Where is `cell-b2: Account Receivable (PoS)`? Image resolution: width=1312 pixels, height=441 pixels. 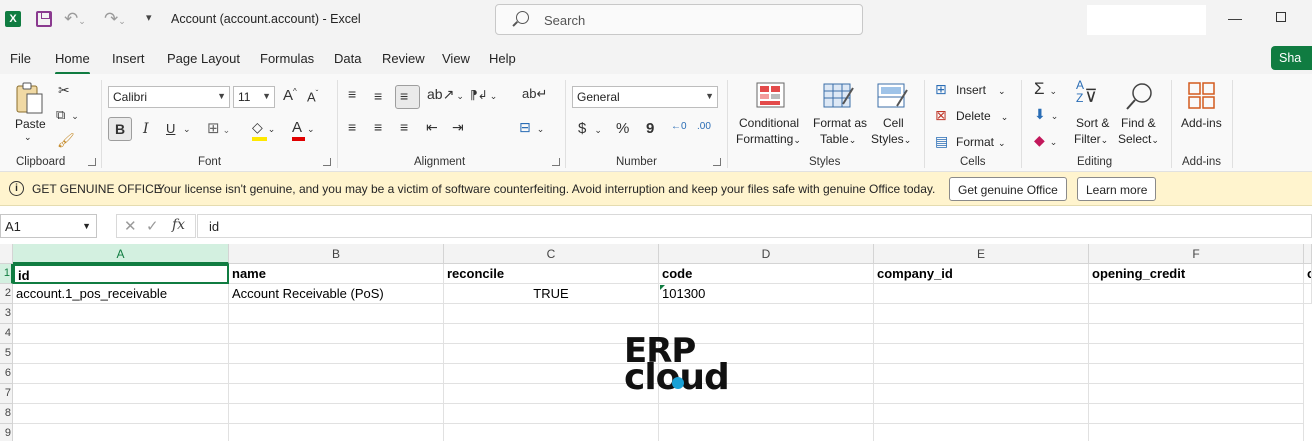
cell-b2: Account Receivable (PoS) is located at coordinates (336, 294).